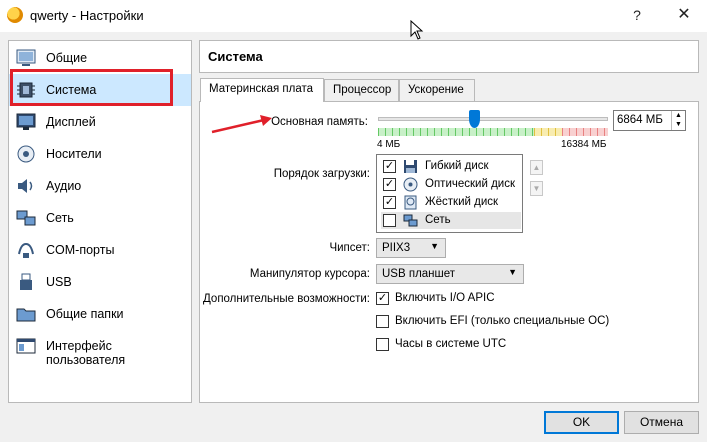 This screenshot has width=707, height=442. Describe the element at coordinates (419, 274) in the screenshot. I see `pointing-device-value: USB планшет` at that location.